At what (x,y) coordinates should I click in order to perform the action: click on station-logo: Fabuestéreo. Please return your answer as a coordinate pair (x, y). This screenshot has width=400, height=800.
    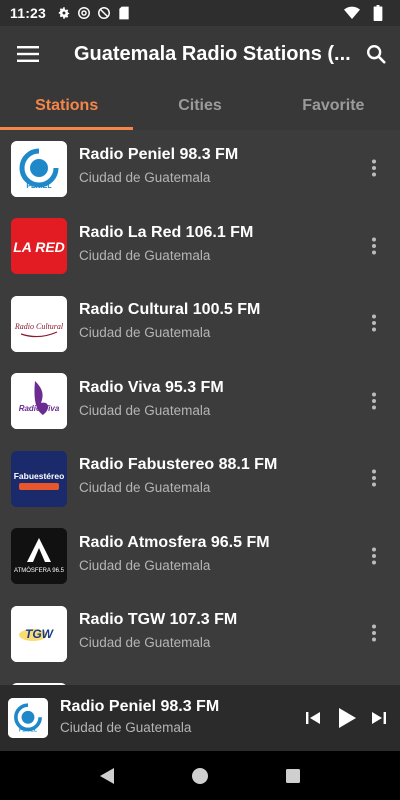
    Looking at the image, I should click on (39, 478).